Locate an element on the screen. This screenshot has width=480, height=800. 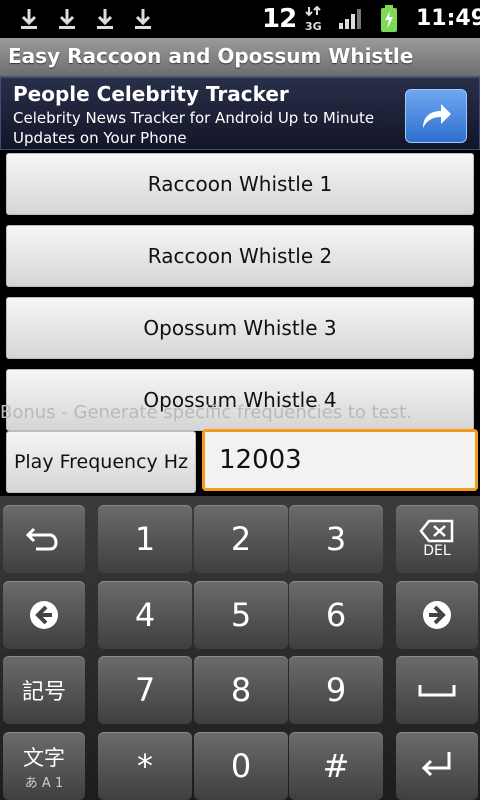
delete-key: DEL is located at coordinates (437, 539).